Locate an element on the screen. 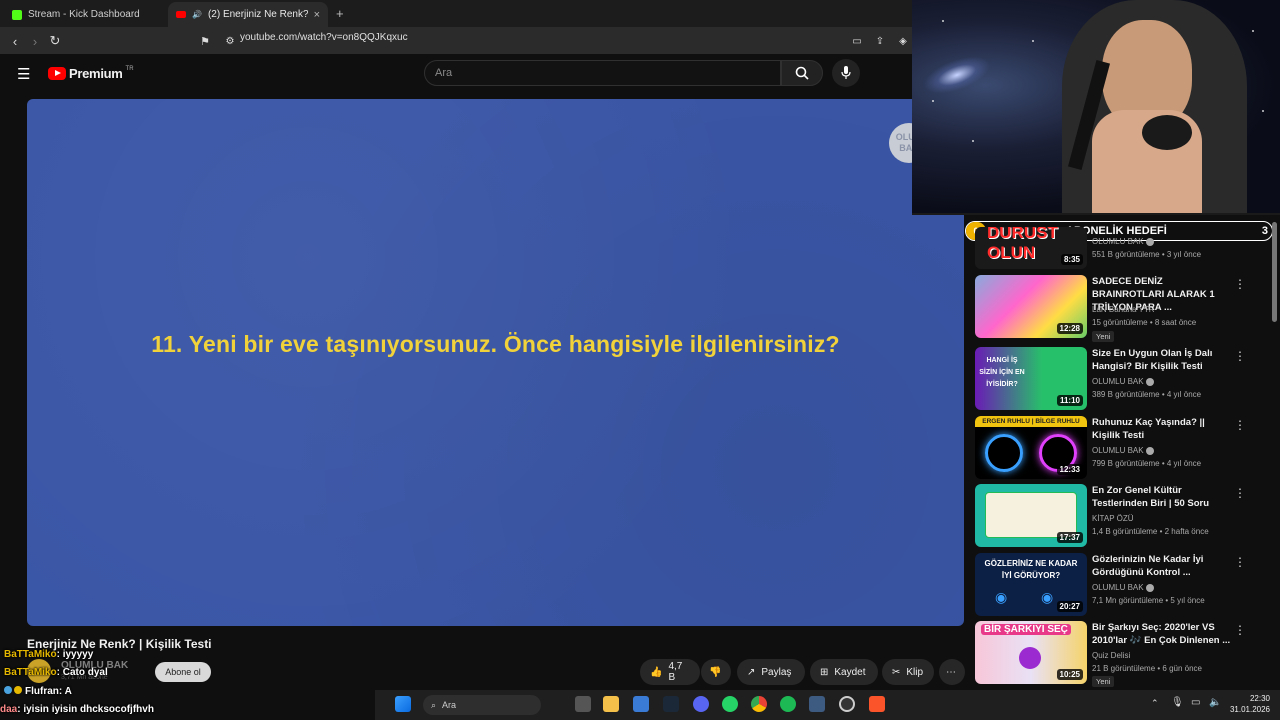 Image resolution: width=1280 pixels, height=720 pixels. reload-icon: ↻ is located at coordinates (55, 41).